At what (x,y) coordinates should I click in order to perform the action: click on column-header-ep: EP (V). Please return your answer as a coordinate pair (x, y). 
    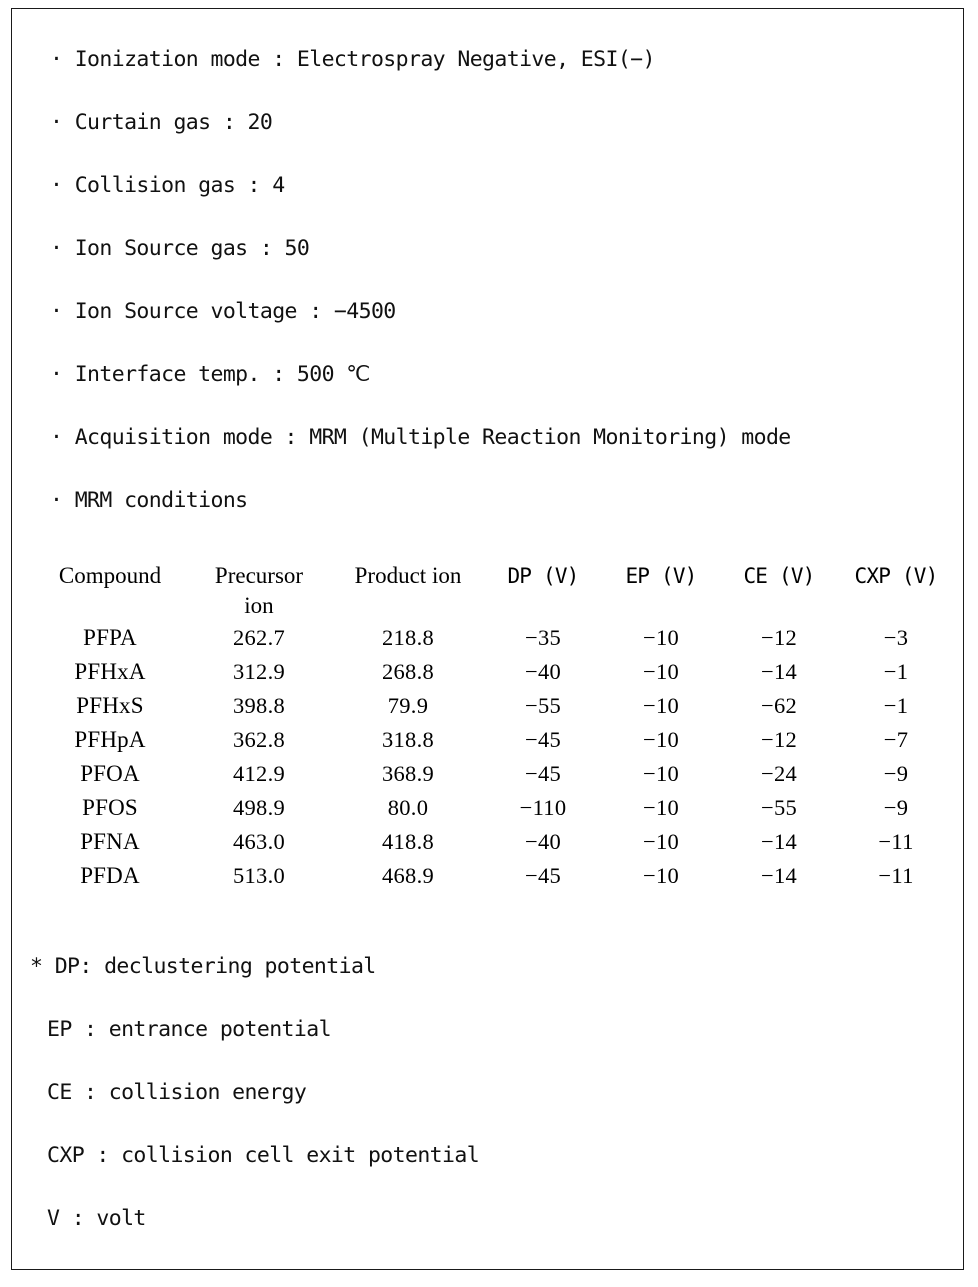
    Looking at the image, I should click on (661, 591).